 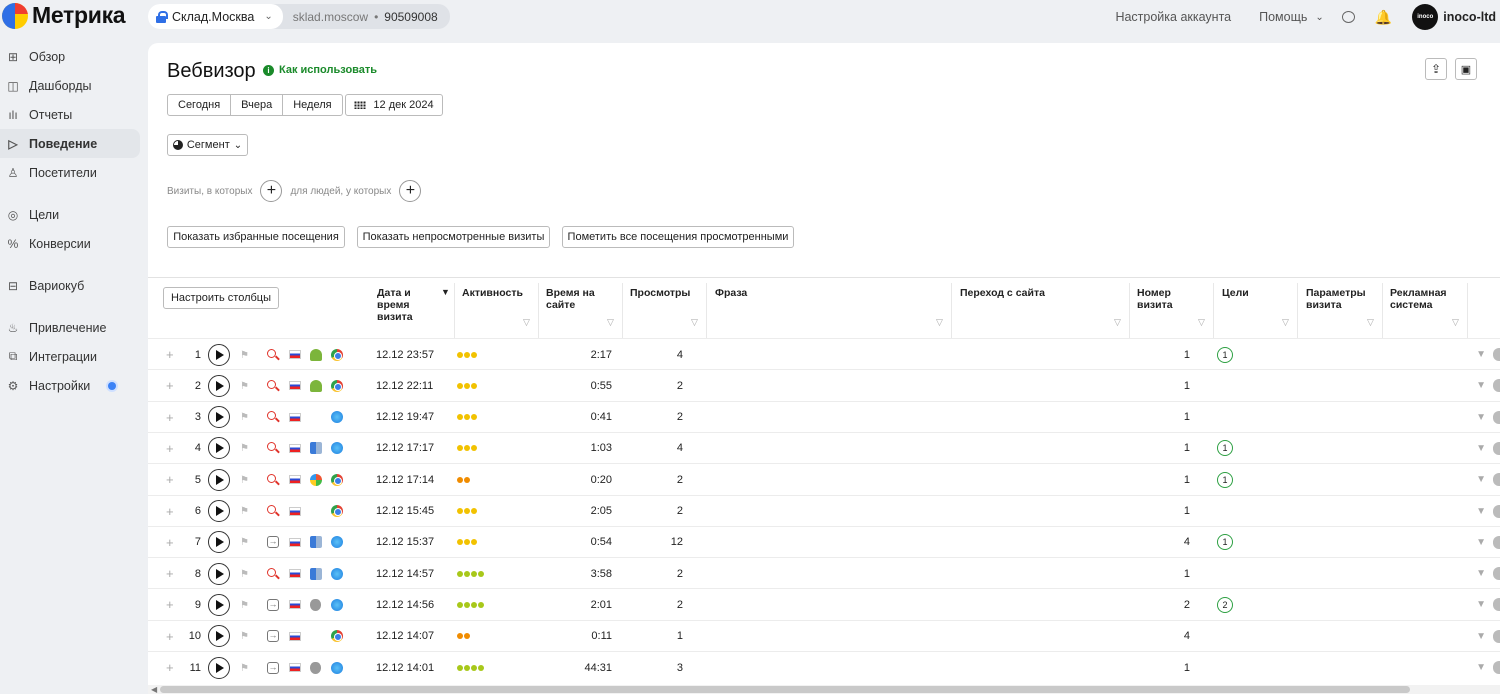 I want to click on table-row: +9 ⚑ → 12.12 14:56 2:01 2 2 2 ▼, so click(x=824, y=603).